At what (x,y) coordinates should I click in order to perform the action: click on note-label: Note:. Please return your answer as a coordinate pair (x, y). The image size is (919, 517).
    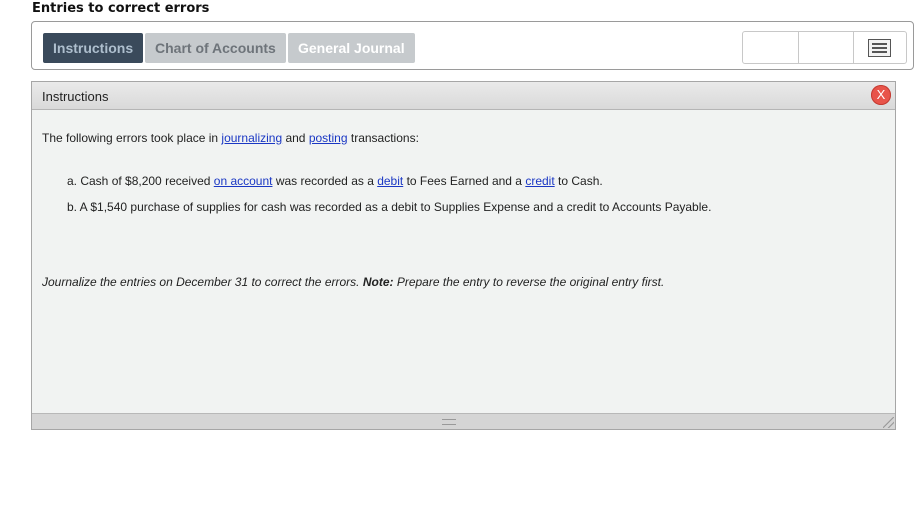
    Looking at the image, I should click on (378, 282).